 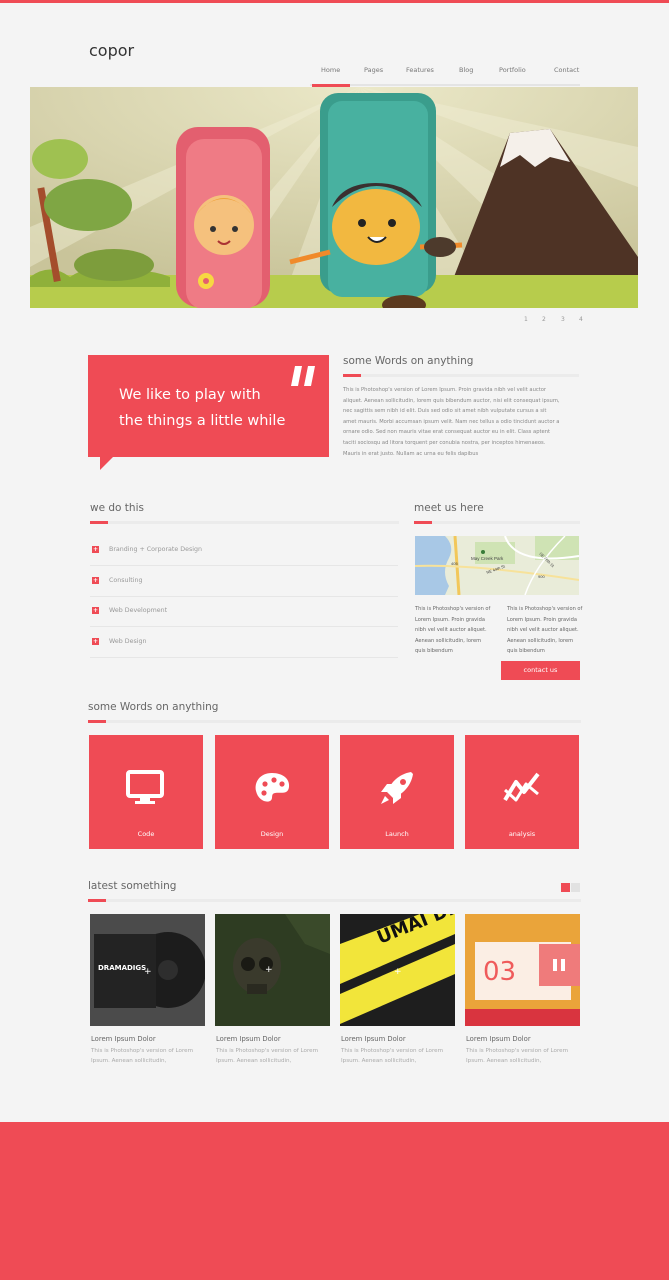 What do you see at coordinates (107, 463) in the screenshot?
I see `quote-tail` at bounding box center [107, 463].